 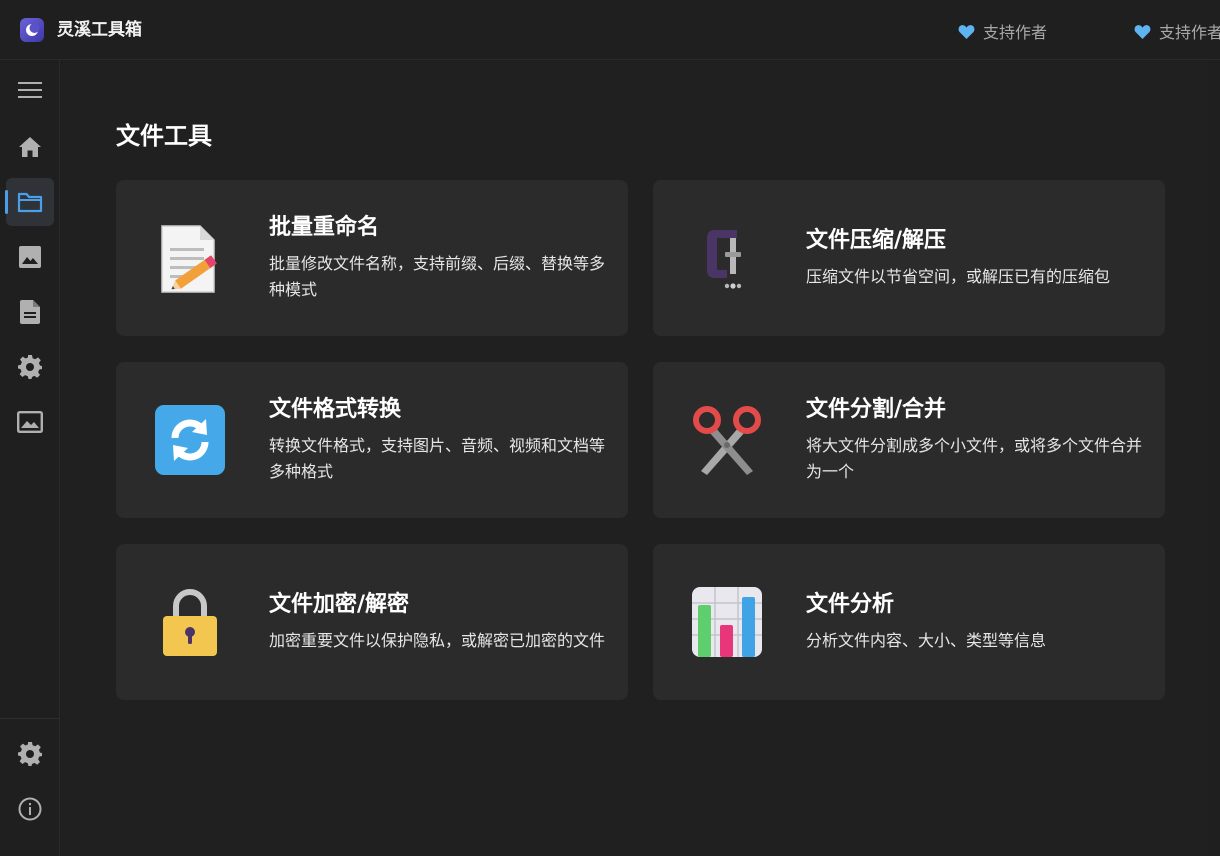 I want to click on sidebar-item-file-tools, so click(x=29, y=202).